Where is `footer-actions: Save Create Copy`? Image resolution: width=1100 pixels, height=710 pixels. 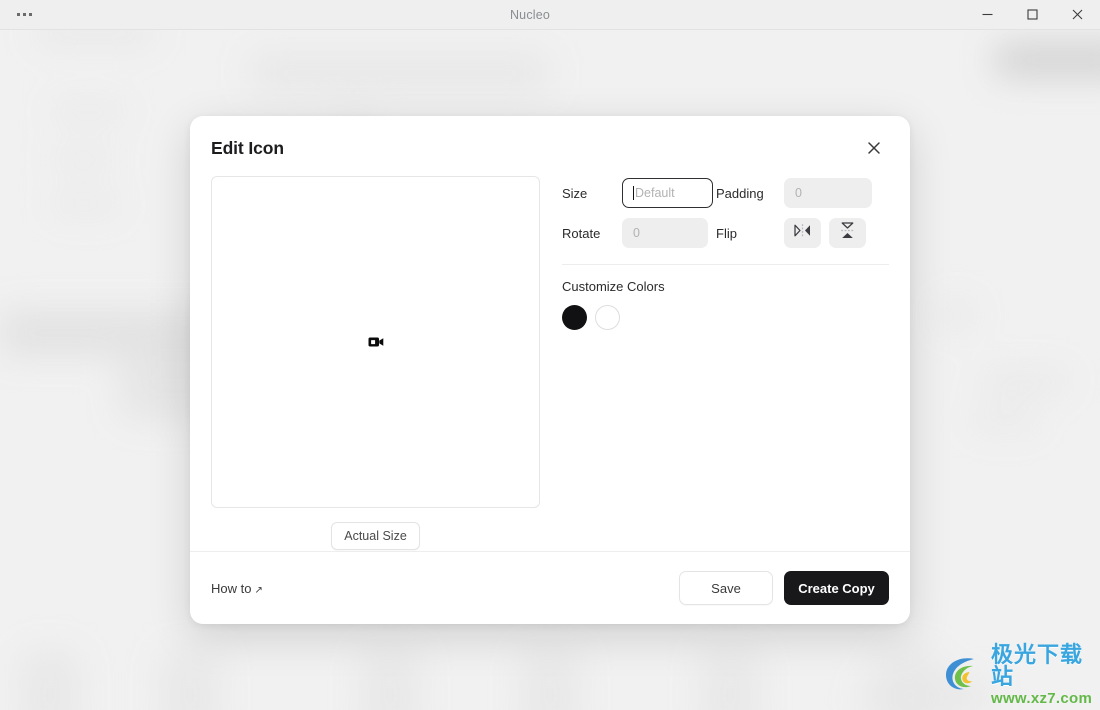 footer-actions: Save Create Copy is located at coordinates (784, 588).